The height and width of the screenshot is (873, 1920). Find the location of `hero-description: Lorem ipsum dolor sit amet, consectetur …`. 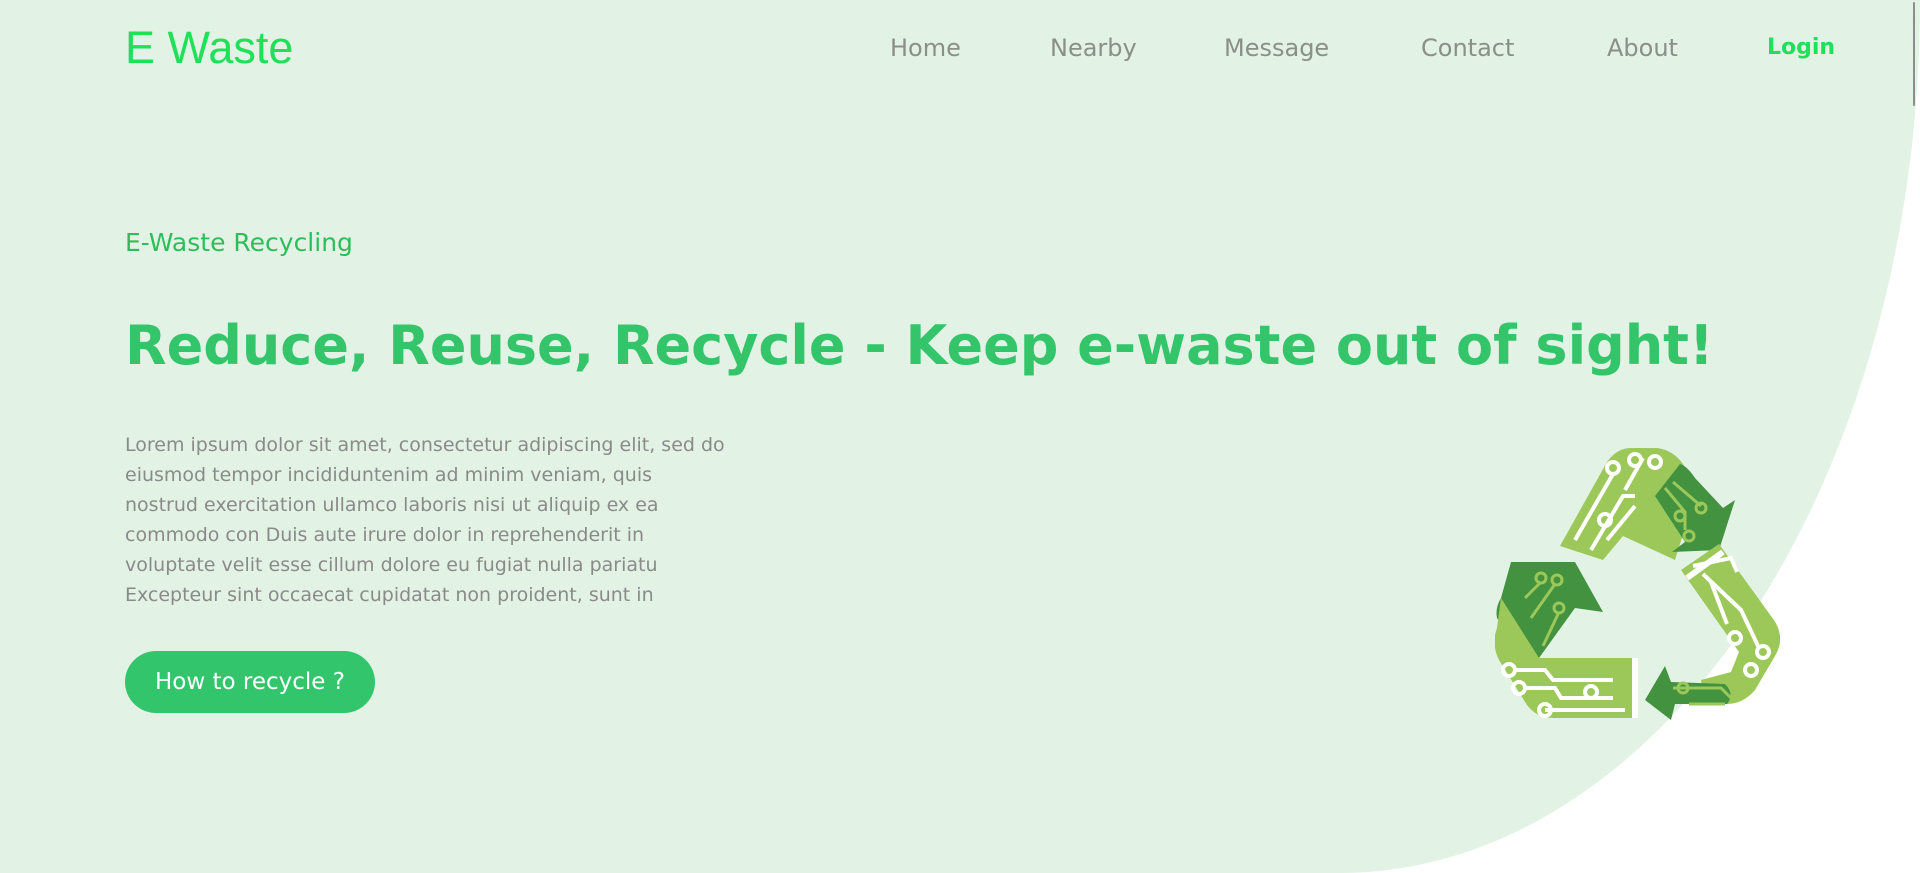

hero-description: Lorem ipsum dolor sit amet, consectetur … is located at coordinates (455, 520).